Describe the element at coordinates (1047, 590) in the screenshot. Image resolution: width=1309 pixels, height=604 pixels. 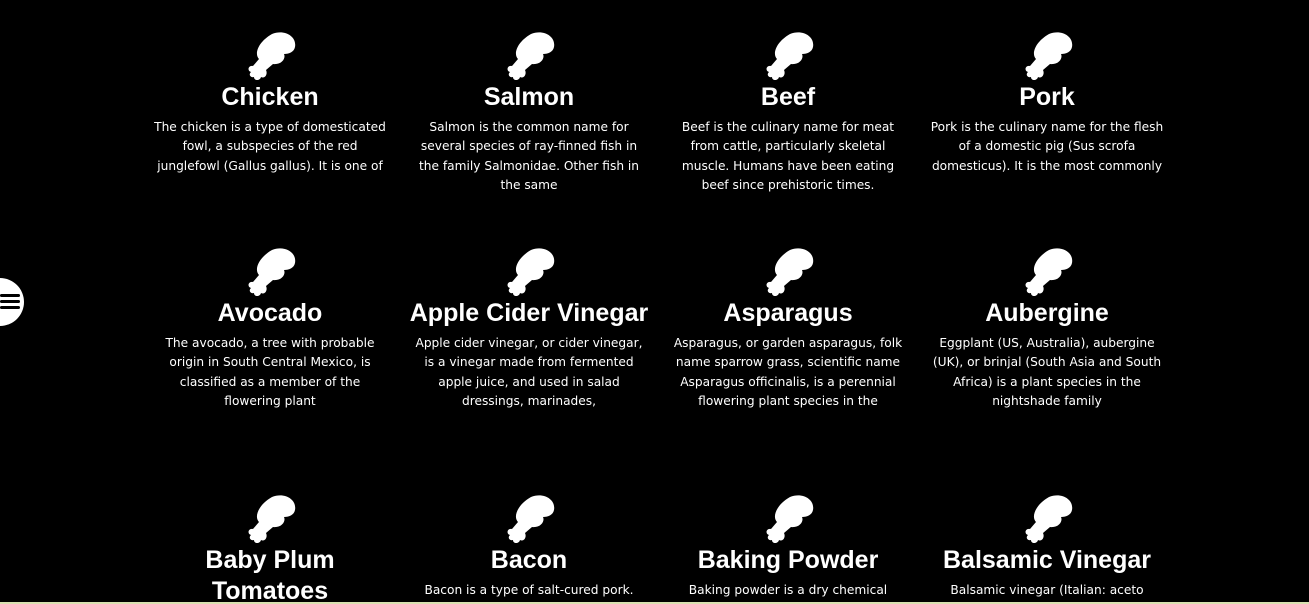
I see `card-description: Balsamic vinegar (Italian: aceto` at that location.